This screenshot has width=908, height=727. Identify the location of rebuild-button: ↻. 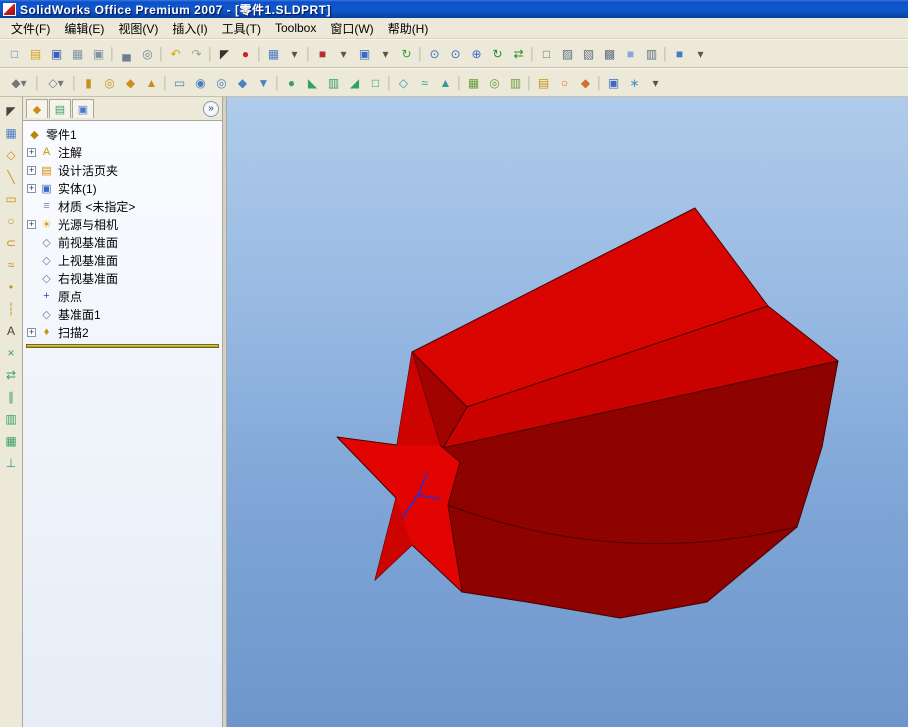
(406, 53).